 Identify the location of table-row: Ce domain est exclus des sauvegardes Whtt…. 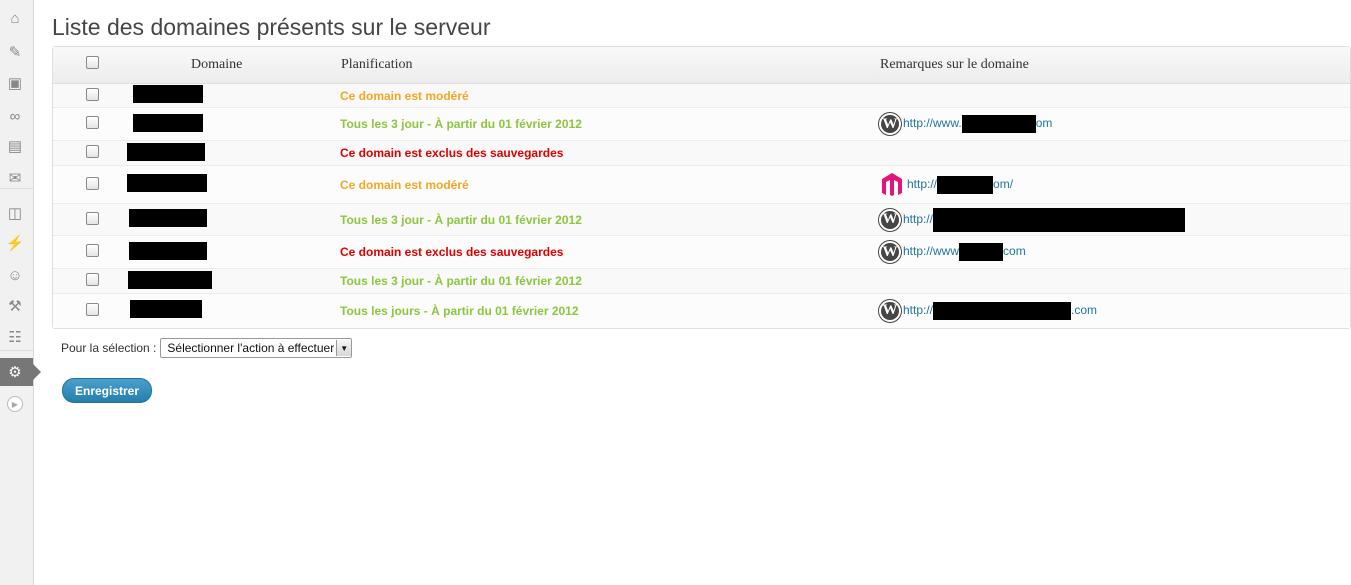
(701, 252).